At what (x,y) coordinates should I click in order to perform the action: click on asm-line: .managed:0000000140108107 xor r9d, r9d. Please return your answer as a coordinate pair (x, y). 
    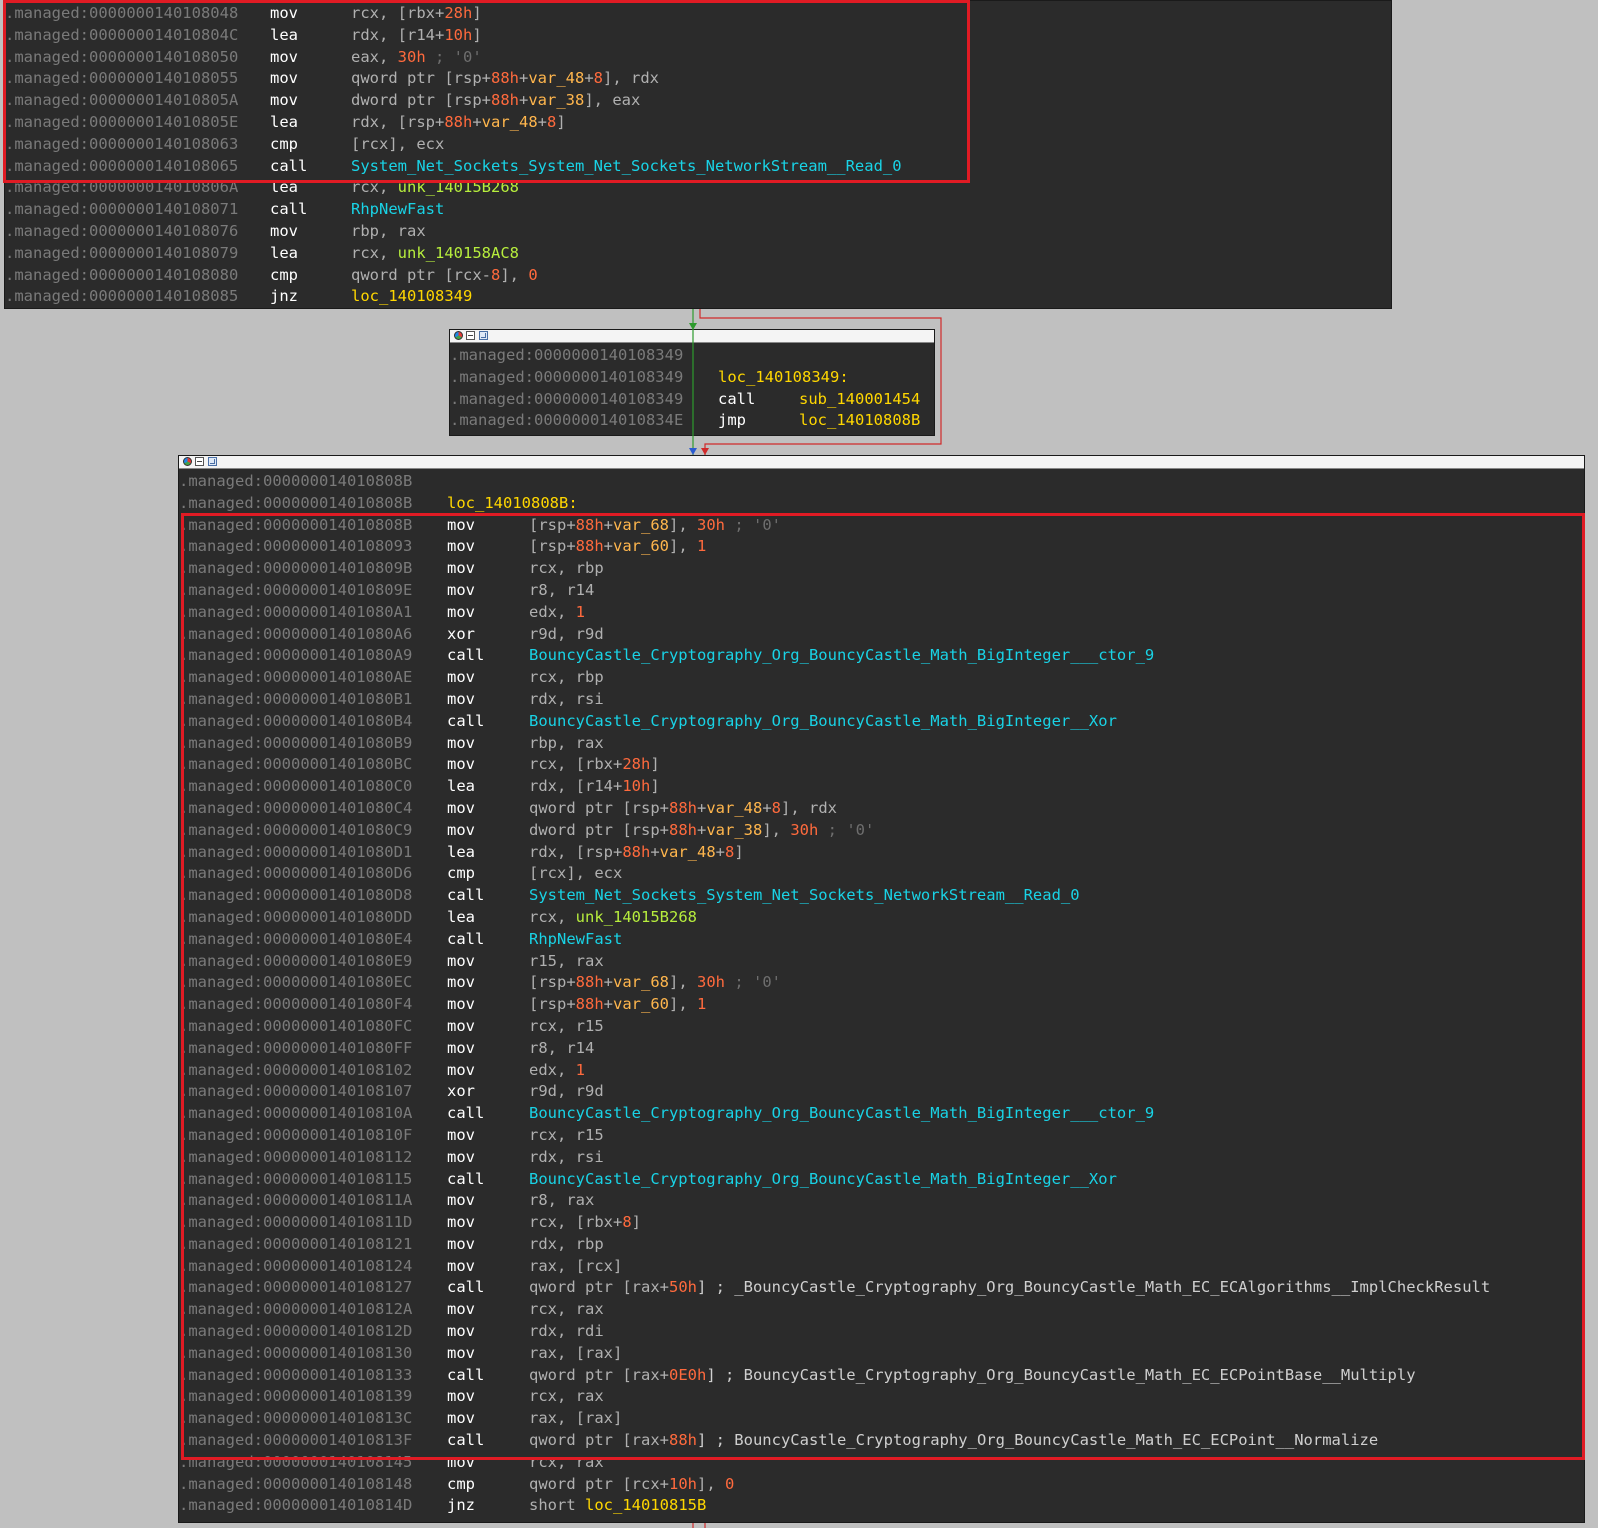
    Looking at the image, I should click on (881, 1092).